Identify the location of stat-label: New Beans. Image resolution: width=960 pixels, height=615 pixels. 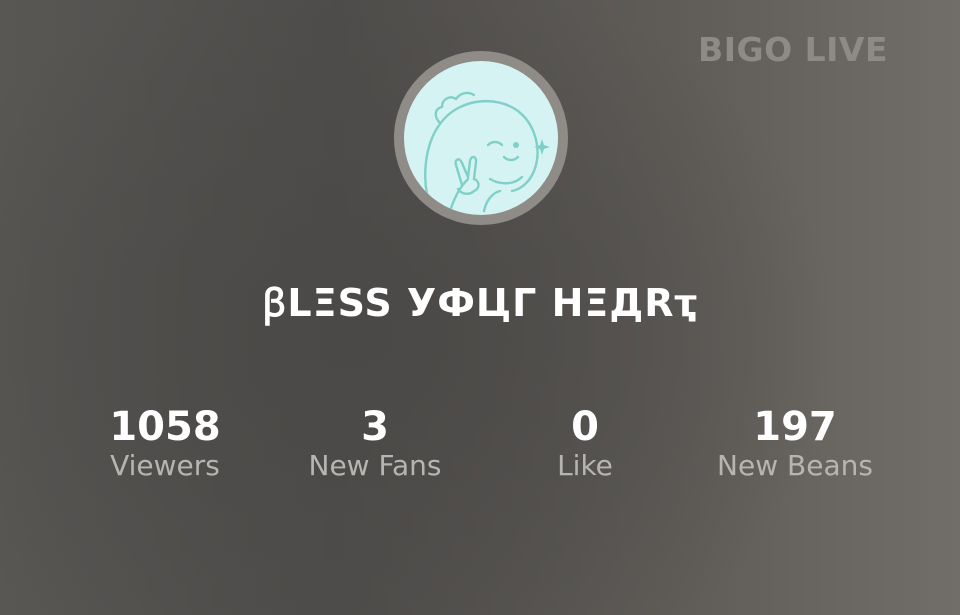
(795, 465).